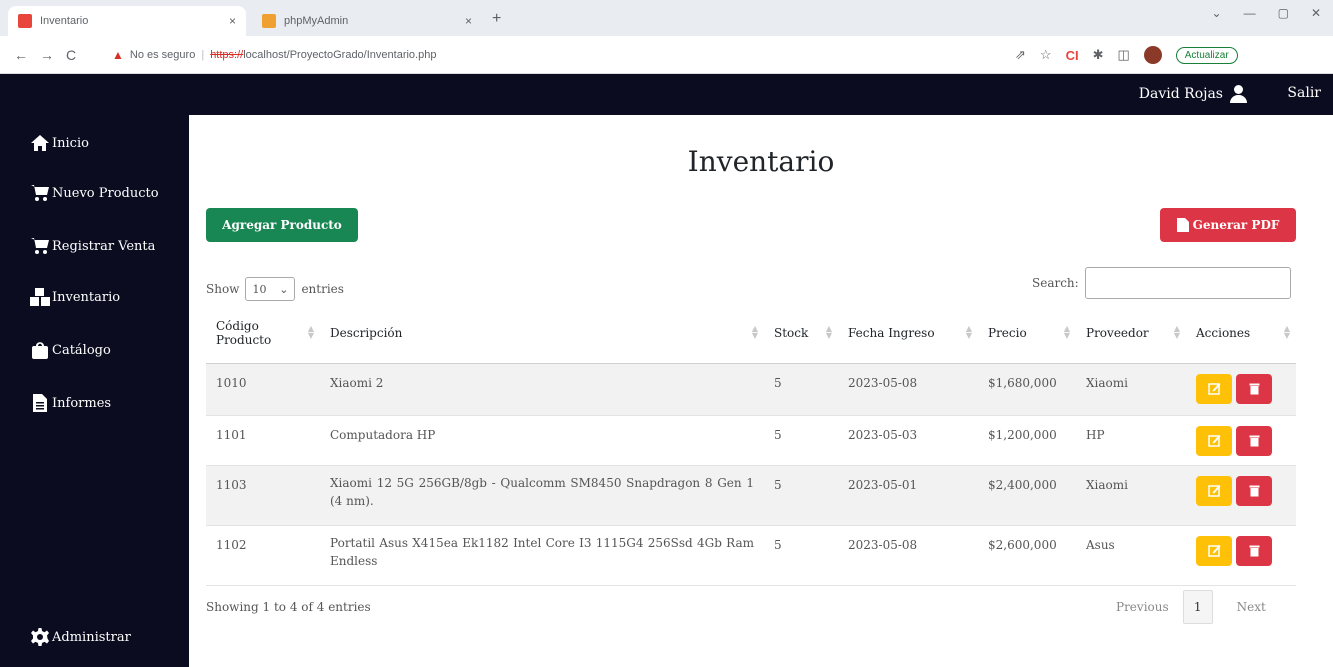 The height and width of the screenshot is (667, 1333). What do you see at coordinates (47, 55) in the screenshot?
I see `forward-icon: →` at bounding box center [47, 55].